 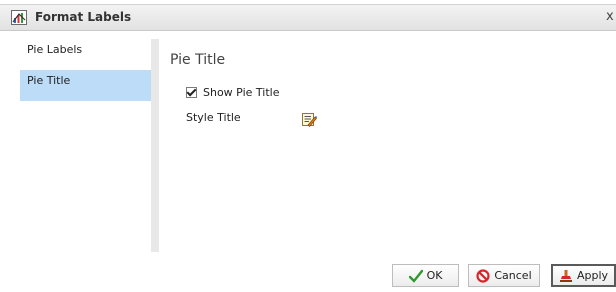 I want to click on sidebar-item-pie-title: Pie Title, so click(x=85, y=85).